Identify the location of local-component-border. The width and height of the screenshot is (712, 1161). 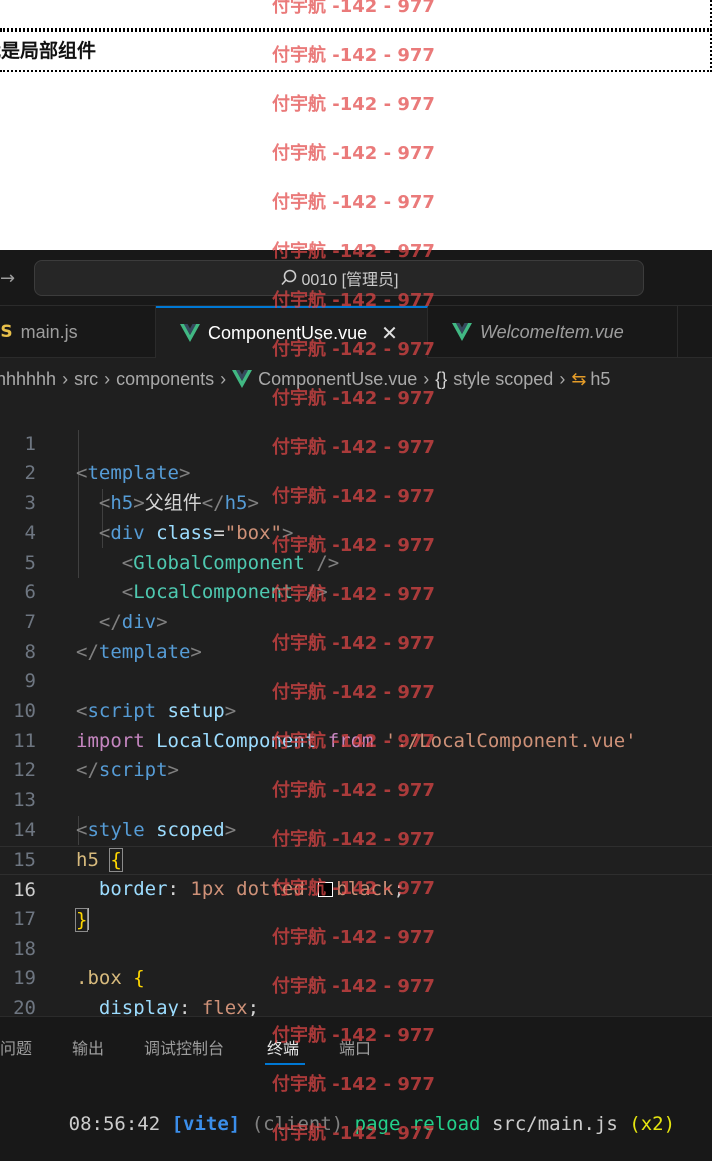
(356, 51).